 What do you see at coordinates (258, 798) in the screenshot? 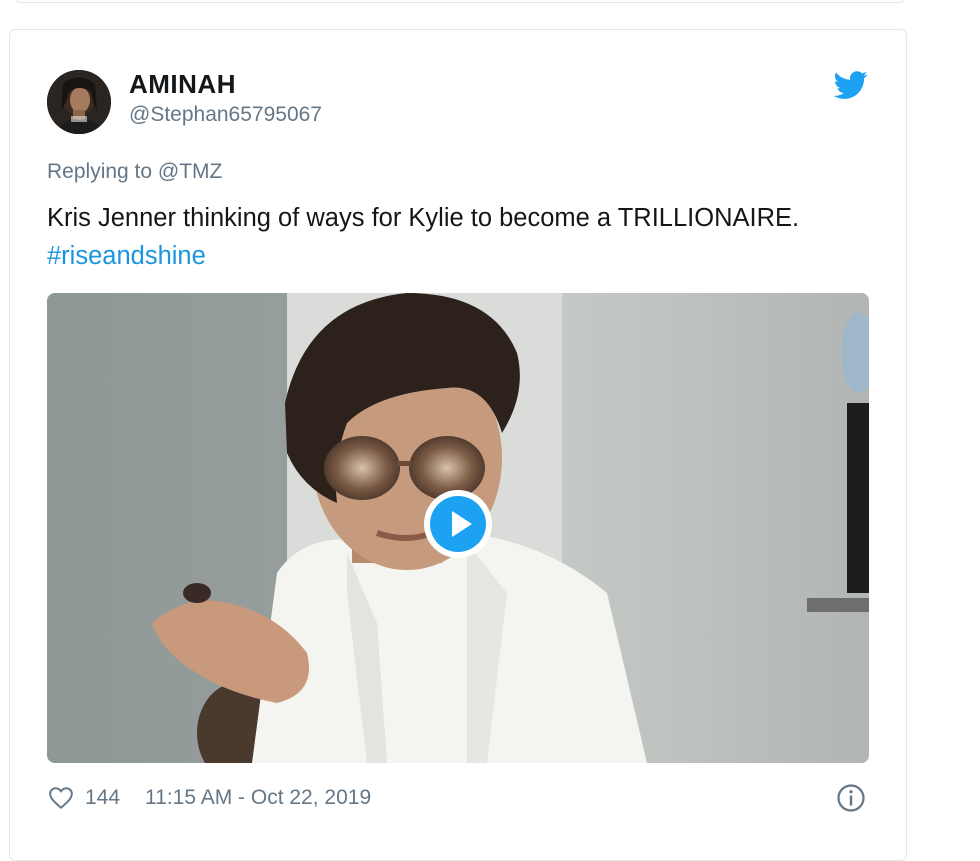
I see `tweet-timestamp: 11:15 AM - Oct 22, 2019` at bounding box center [258, 798].